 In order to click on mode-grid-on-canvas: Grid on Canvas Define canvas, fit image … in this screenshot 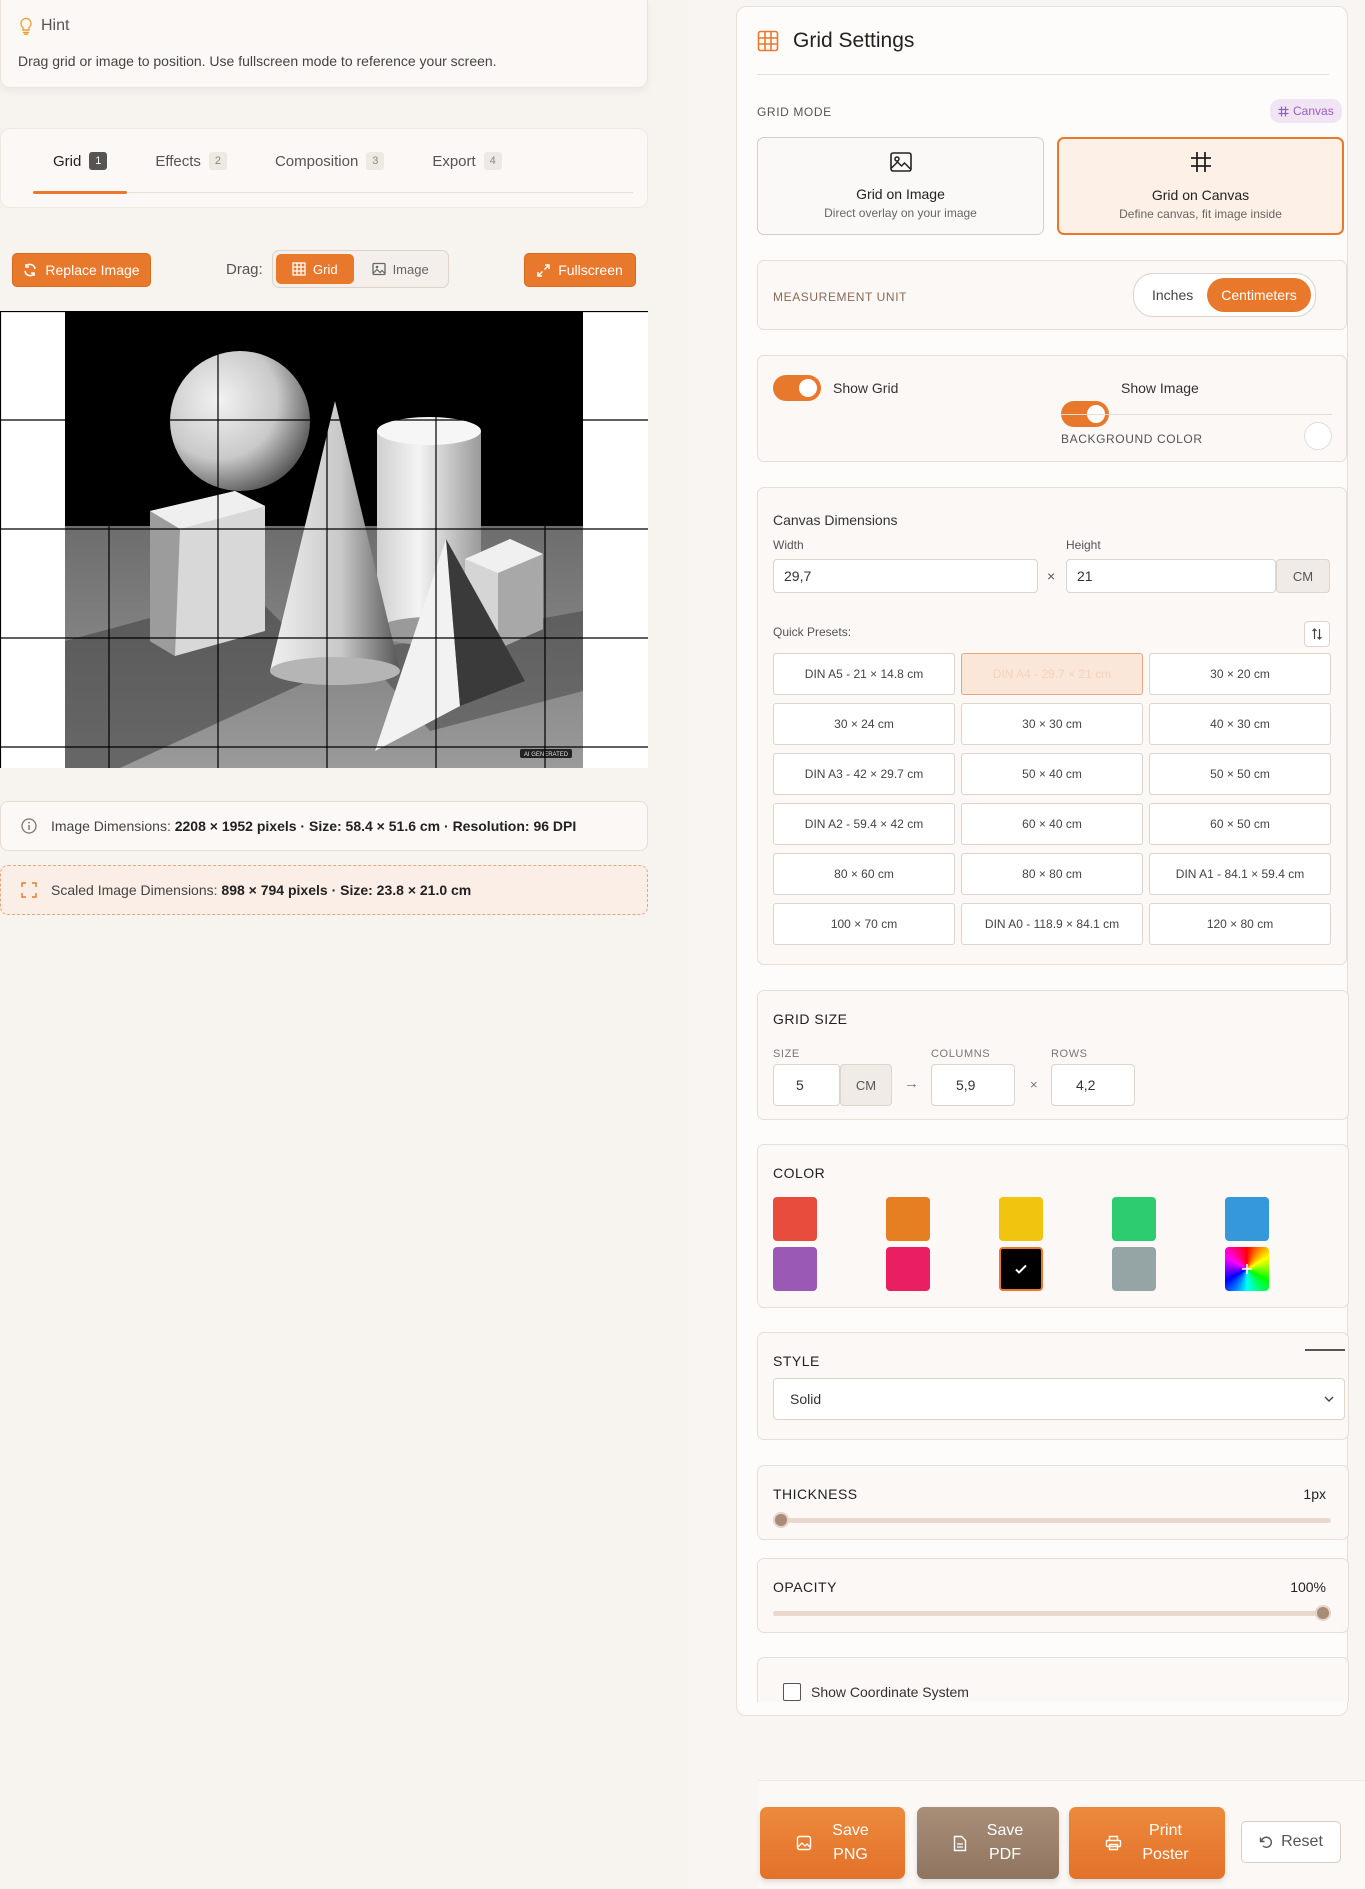, I will do `click(1200, 186)`.